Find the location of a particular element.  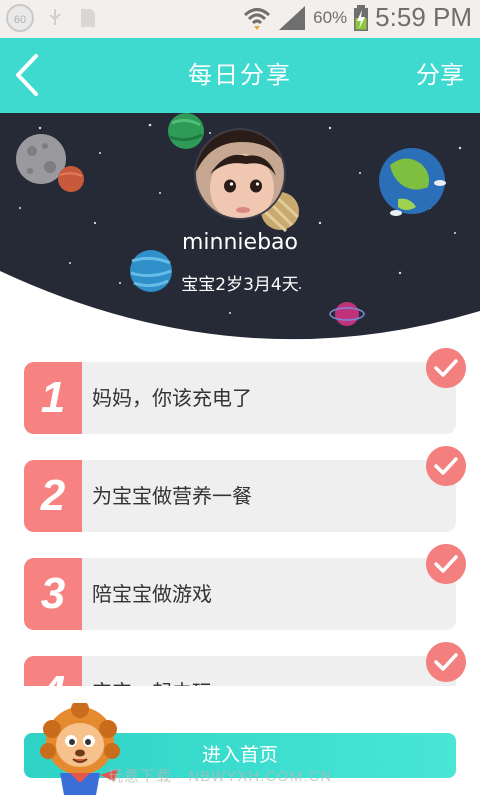

task-number: 1 is located at coordinates (53, 398).